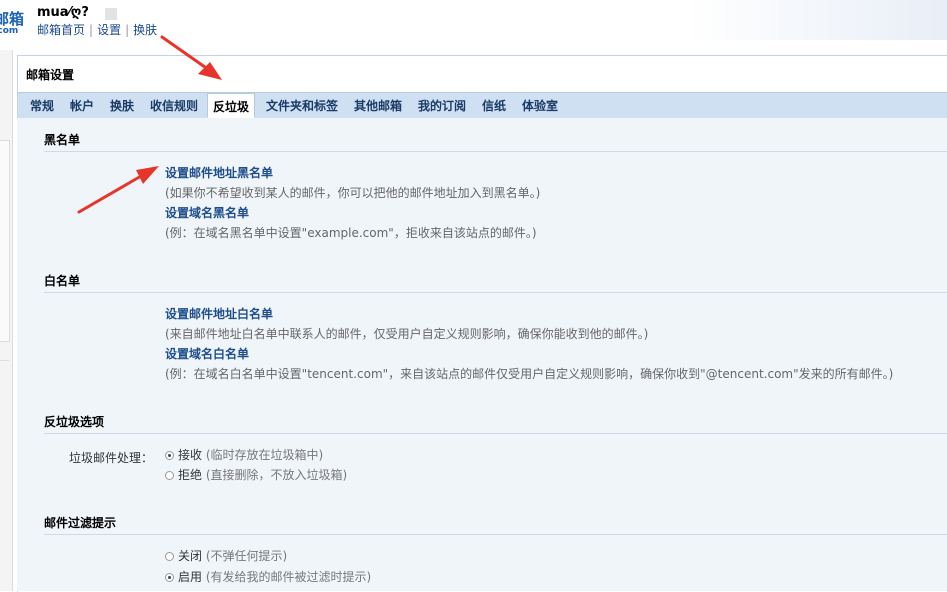  What do you see at coordinates (74, 422) in the screenshot?
I see `antispam-options-heading: 反垃圾选项` at bounding box center [74, 422].